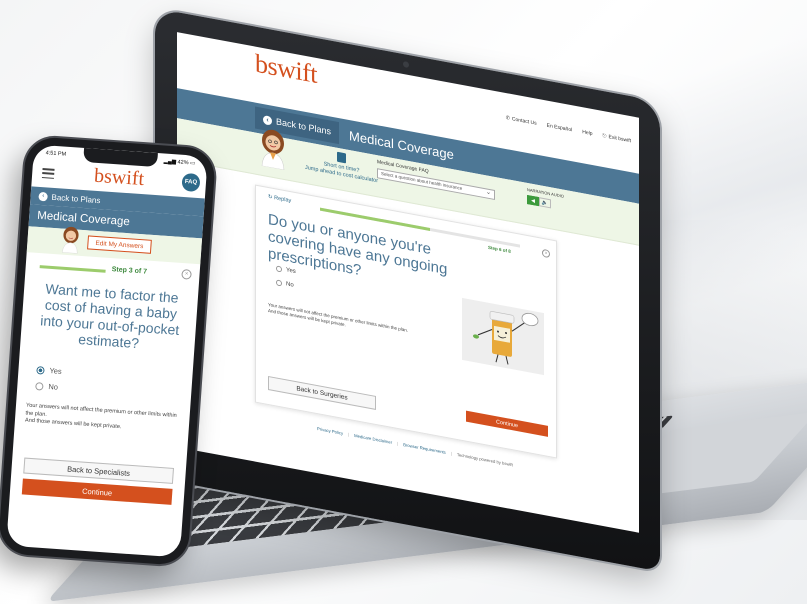 The width and height of the screenshot is (807, 604). I want to click on edit-my-answers-button: Edit My Answers, so click(119, 244).